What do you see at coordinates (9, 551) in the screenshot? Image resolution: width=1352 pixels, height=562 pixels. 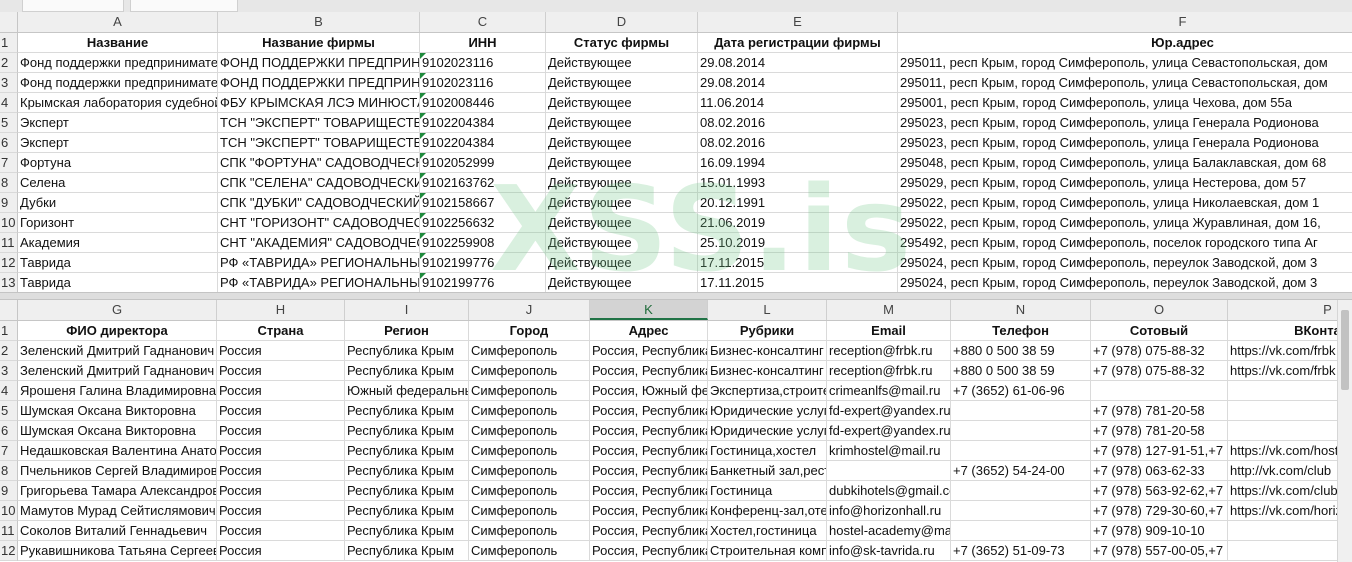 I see `row-number: 12` at bounding box center [9, 551].